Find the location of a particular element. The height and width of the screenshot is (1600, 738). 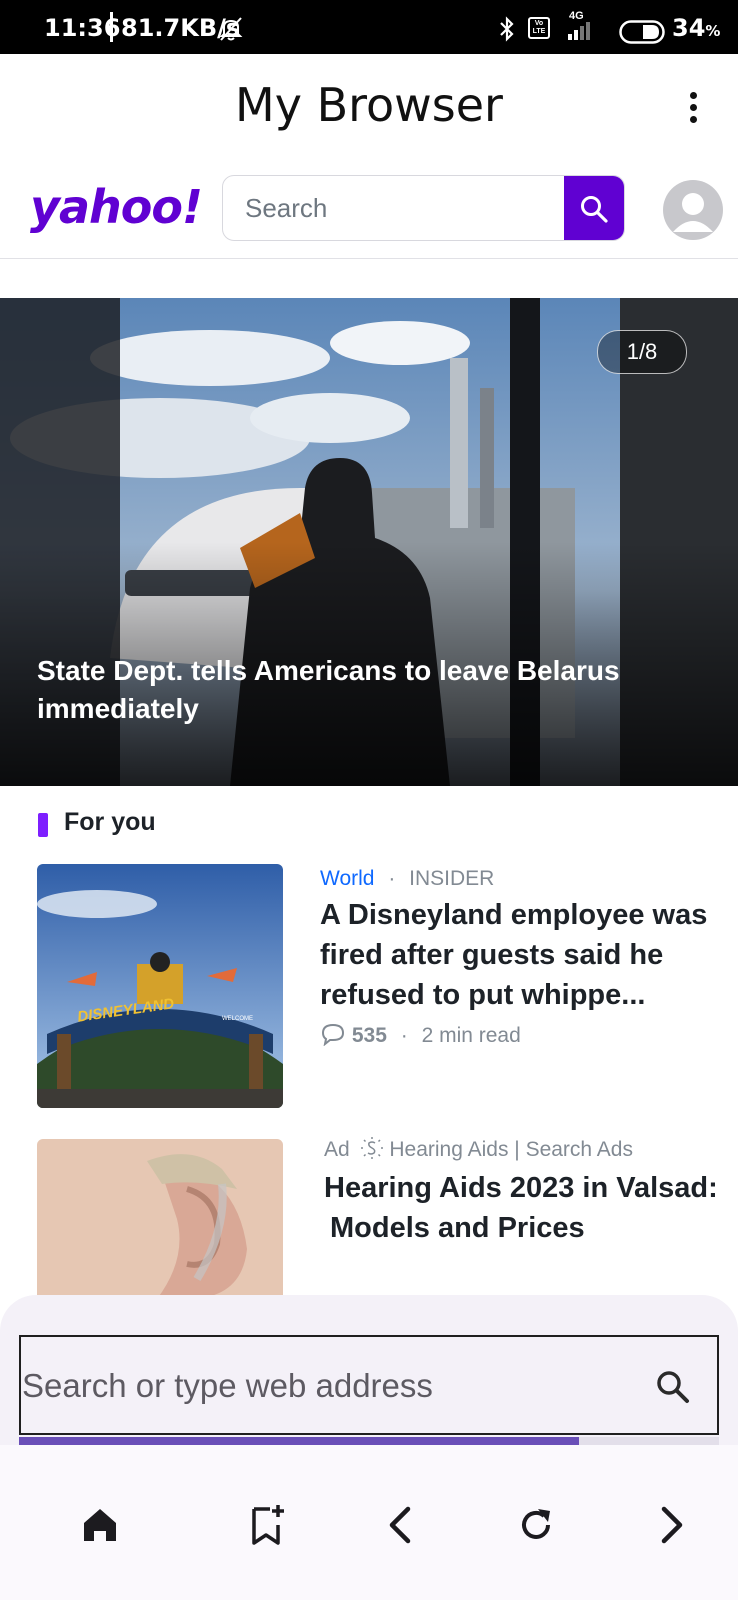

back-icon is located at coordinates (402, 1525).